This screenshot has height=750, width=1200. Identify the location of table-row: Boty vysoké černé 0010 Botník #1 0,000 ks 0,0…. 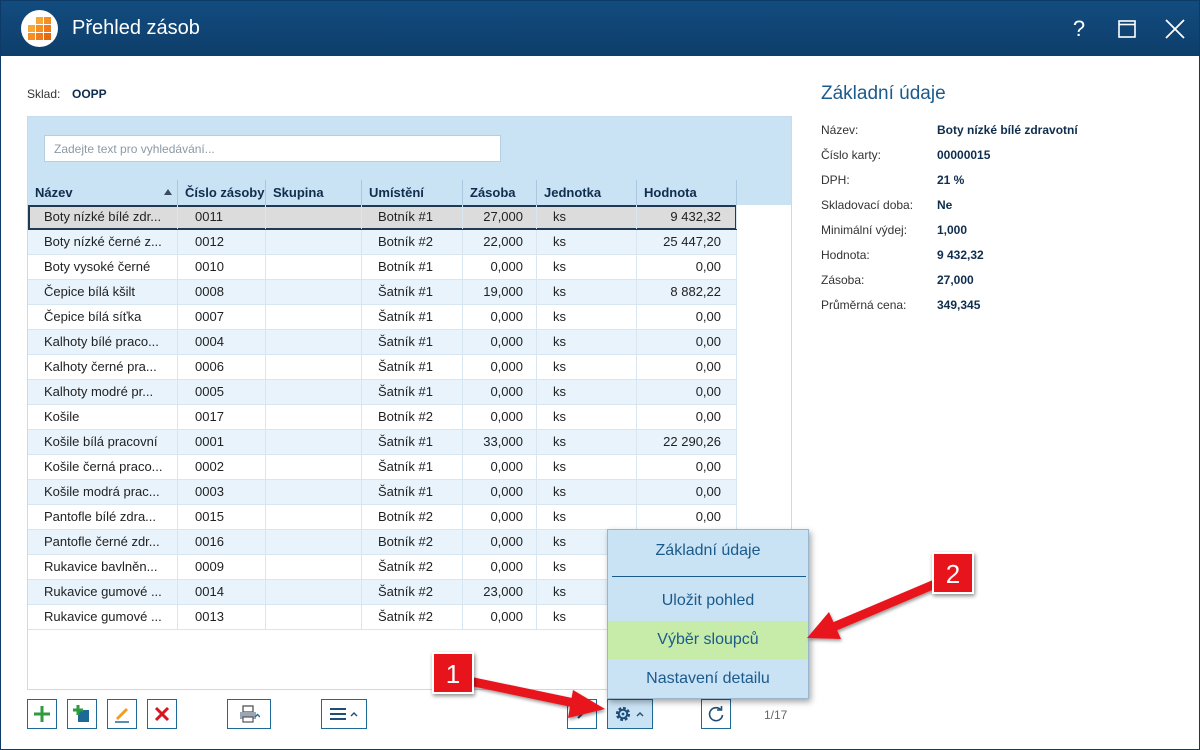
(382, 267).